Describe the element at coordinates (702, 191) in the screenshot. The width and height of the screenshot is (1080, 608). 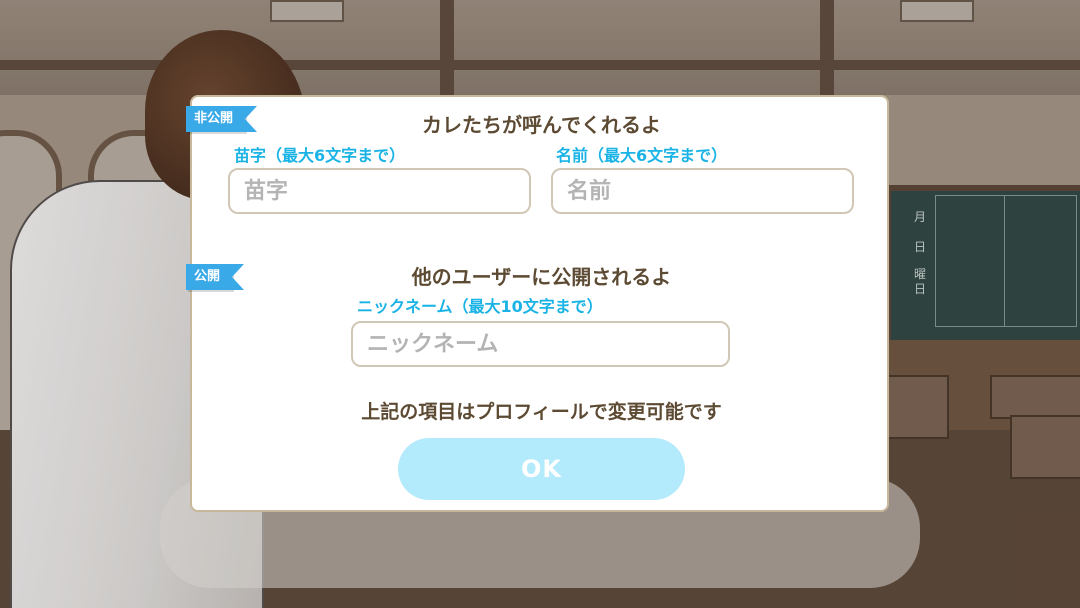
I see `given-name-input` at that location.